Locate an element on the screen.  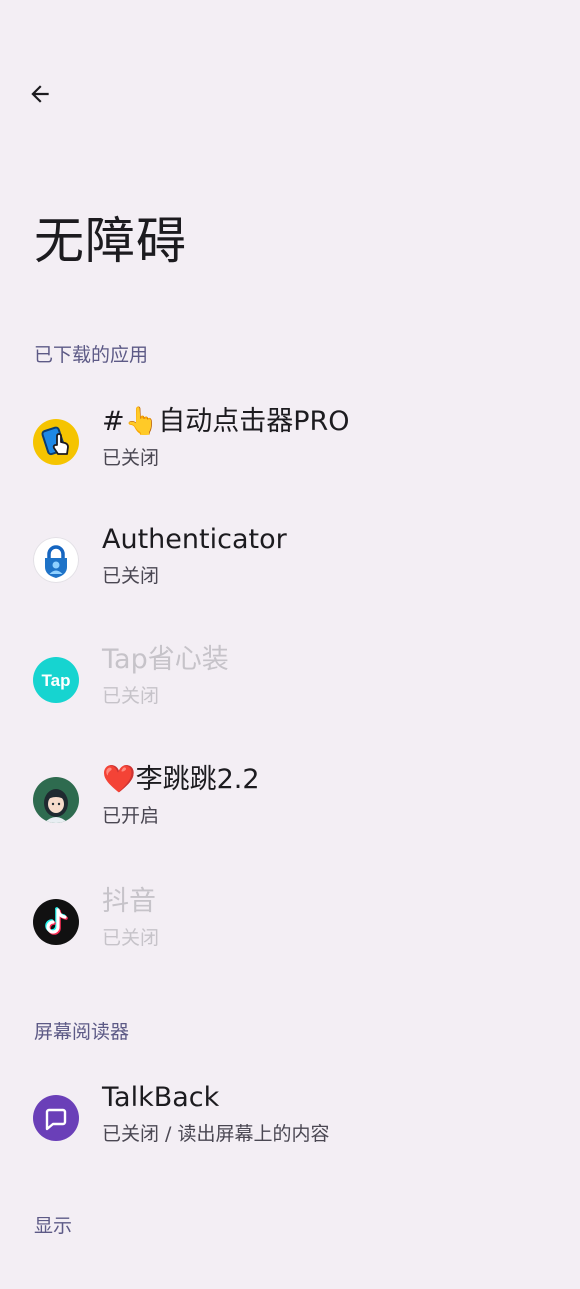
avatar-girl-icon is located at coordinates (56, 800).